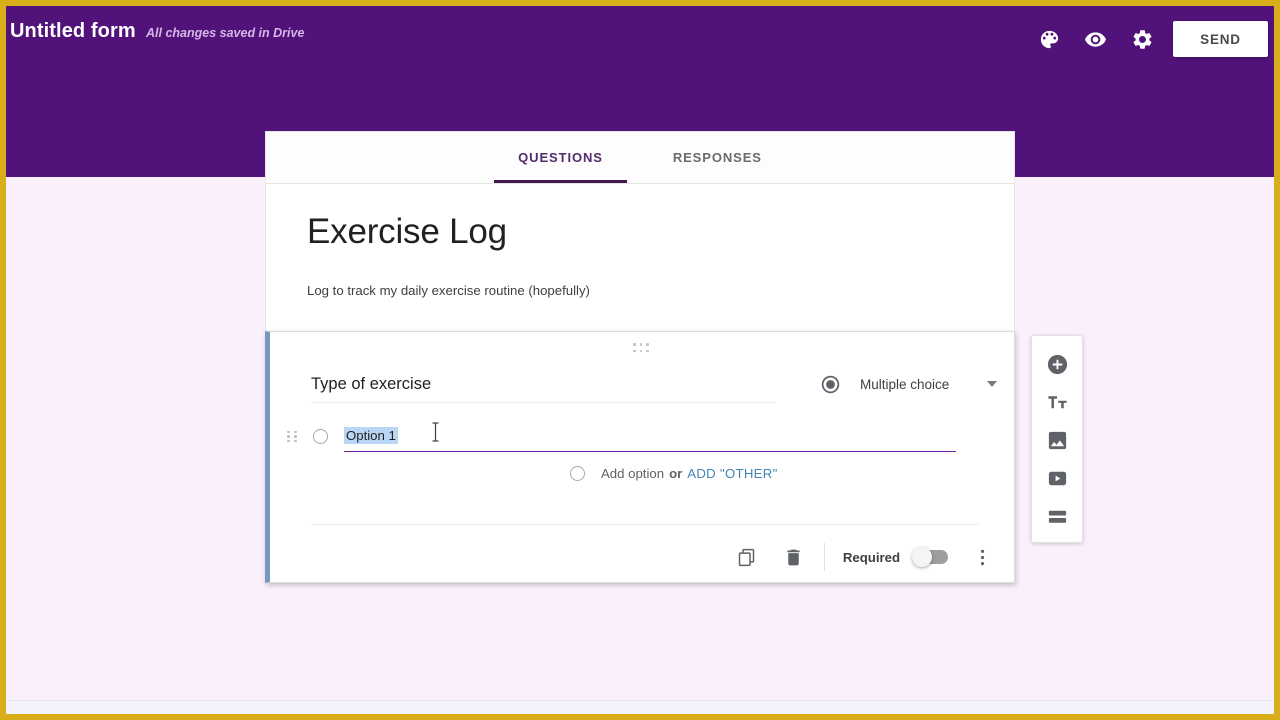 Image resolution: width=1280 pixels, height=720 pixels. I want to click on tab-questions: QUESTIONS, so click(560, 157).